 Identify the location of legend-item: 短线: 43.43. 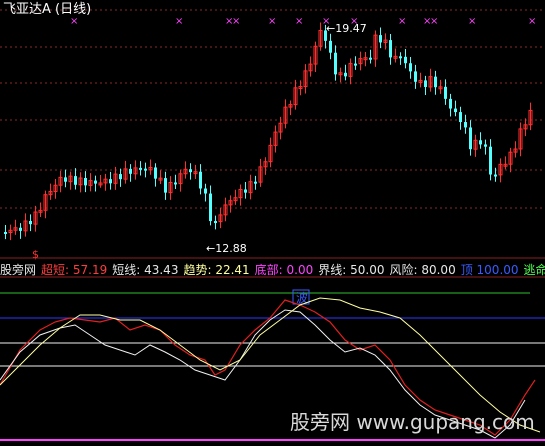
(145, 270).